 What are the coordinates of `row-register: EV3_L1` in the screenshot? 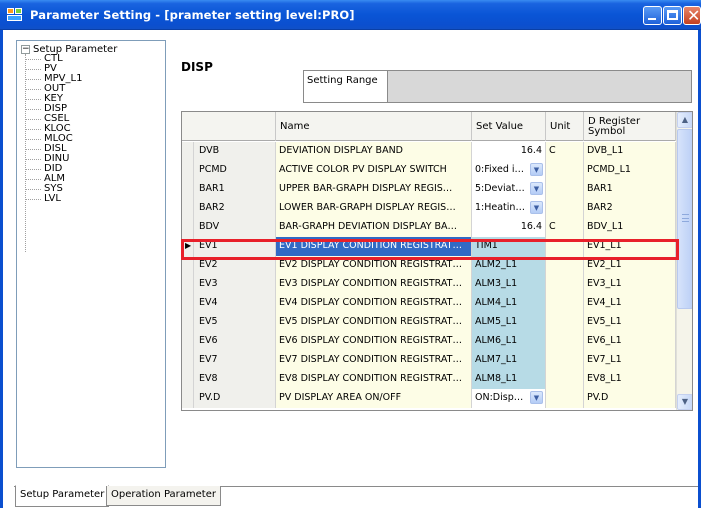 It's located at (630, 284).